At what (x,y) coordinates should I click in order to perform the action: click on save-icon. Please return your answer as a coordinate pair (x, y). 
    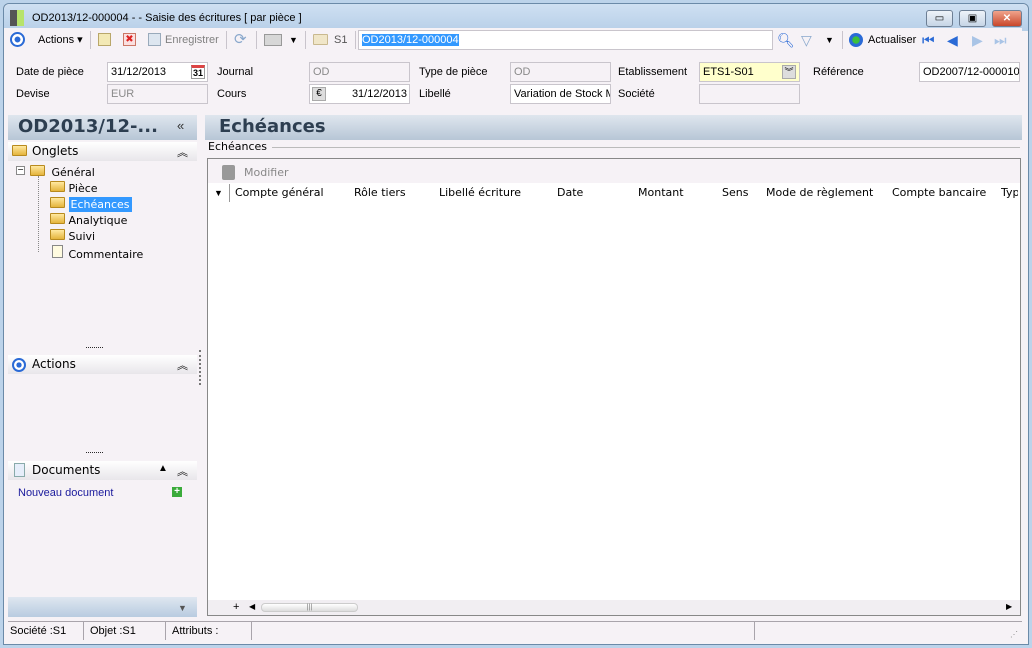
    Looking at the image, I should click on (154, 39).